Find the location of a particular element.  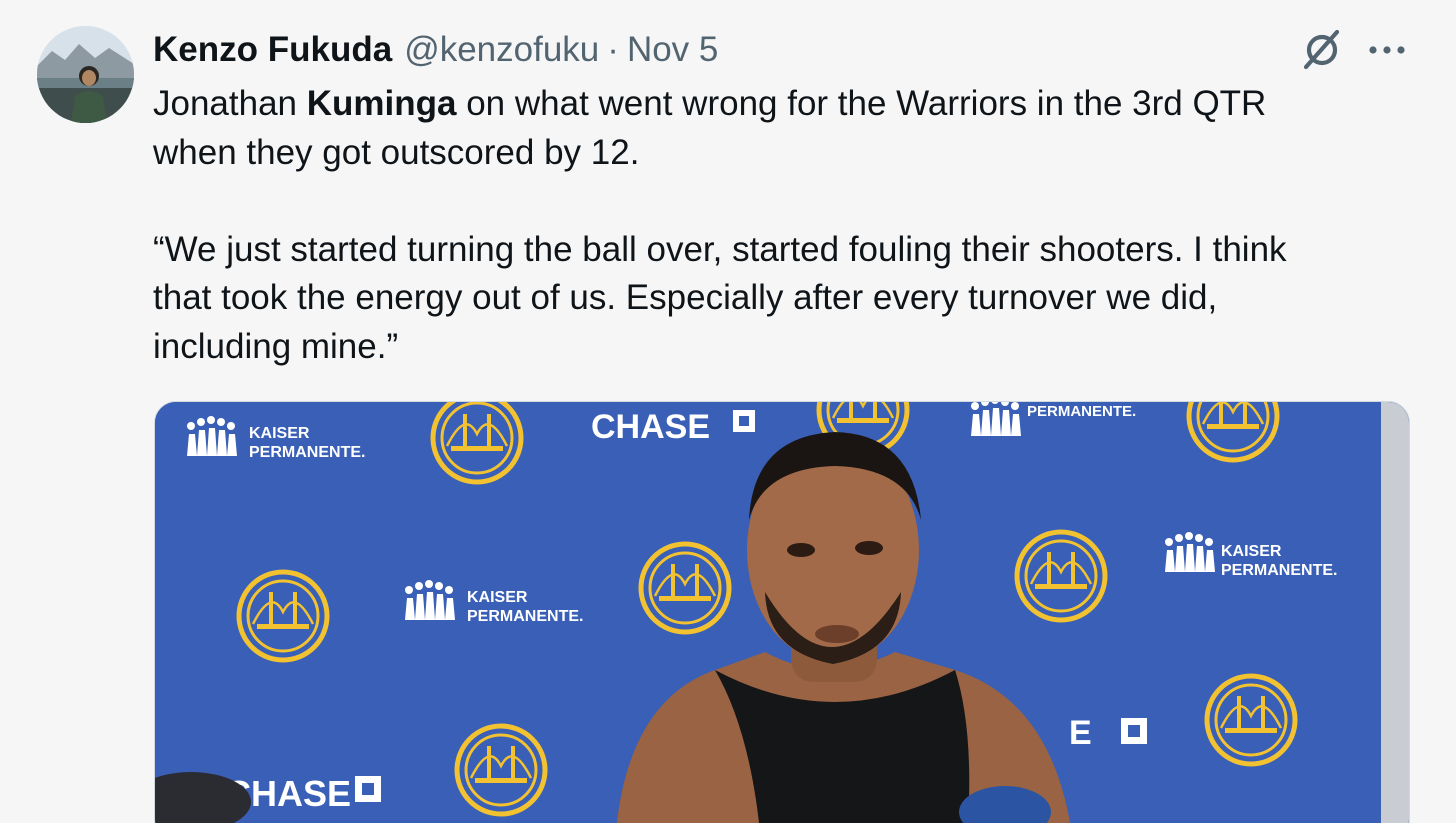

highlighted-name: Kuminga is located at coordinates (381, 103).